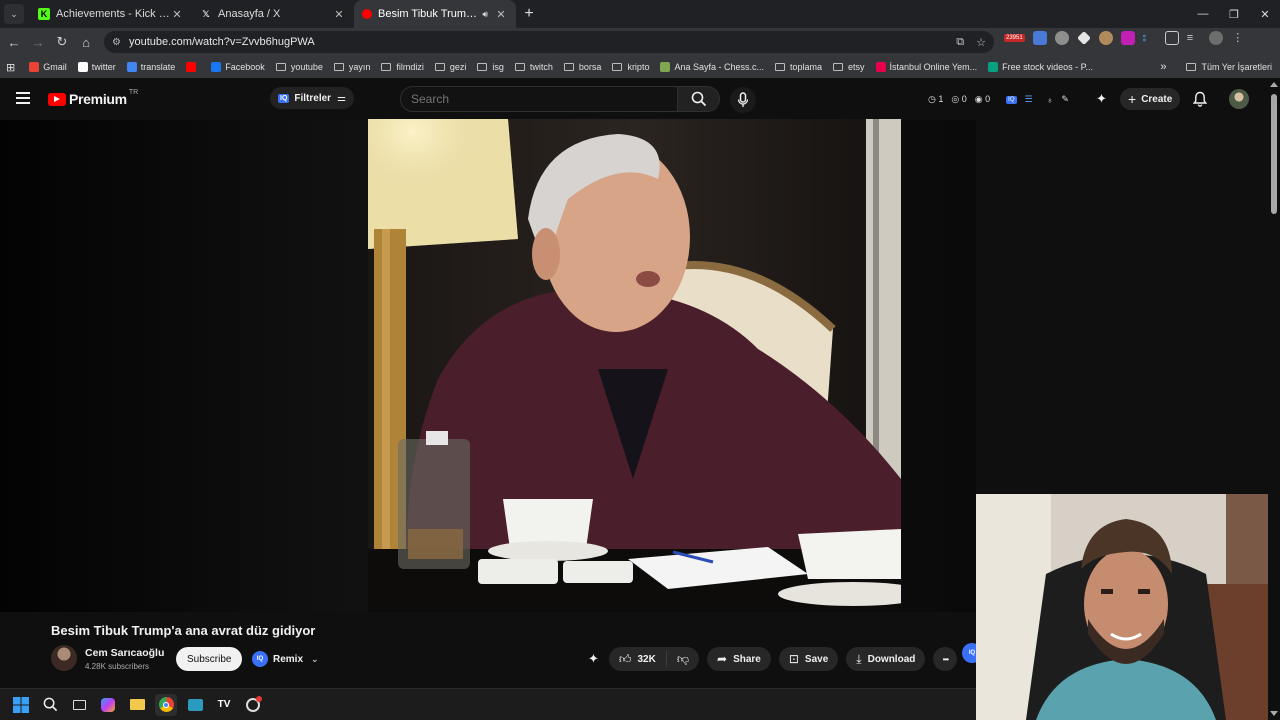  What do you see at coordinates (630, 67) in the screenshot?
I see `bookmark-folder: kripto` at bounding box center [630, 67].